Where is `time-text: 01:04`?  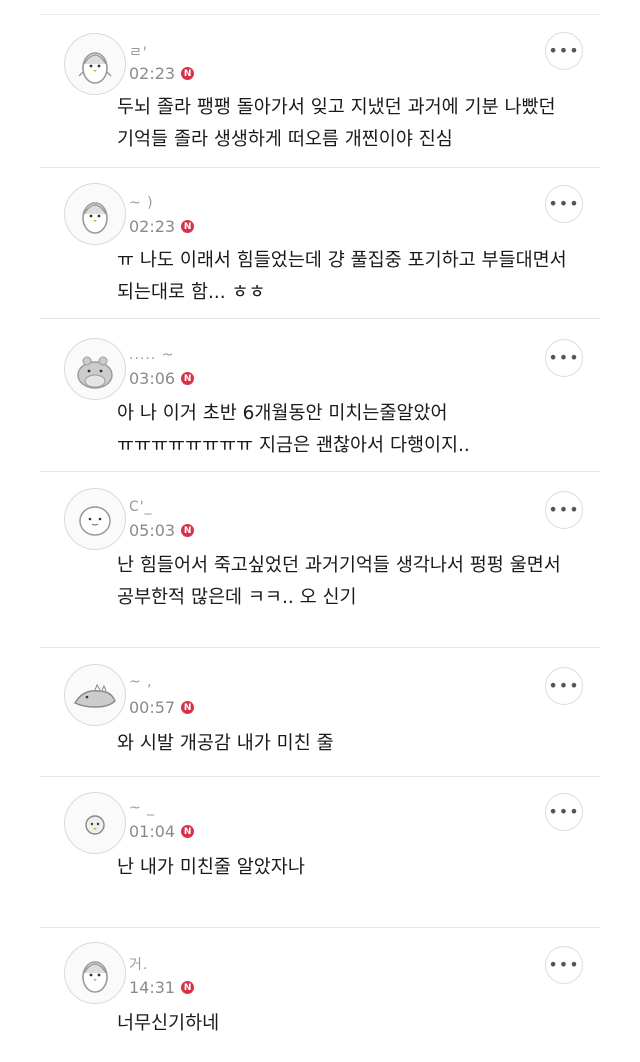
time-text: 01:04 is located at coordinates (152, 831).